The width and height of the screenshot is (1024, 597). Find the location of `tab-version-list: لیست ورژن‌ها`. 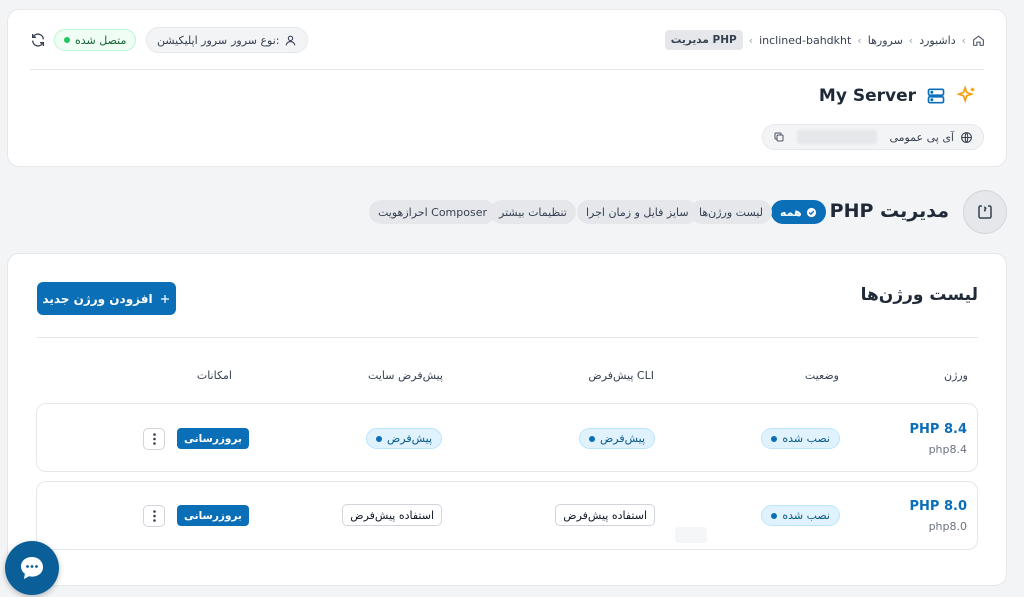

tab-version-list: لیست ورژن‌ها is located at coordinates (731, 212).